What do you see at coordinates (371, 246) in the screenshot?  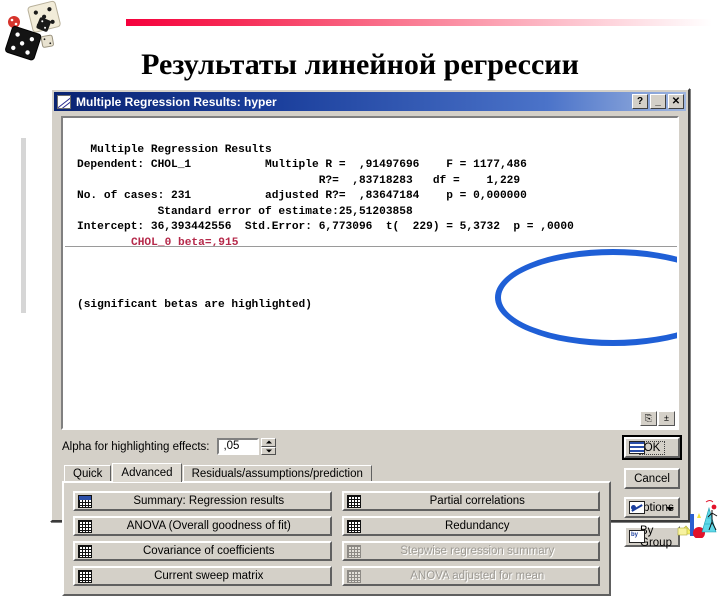 I see `panel-divider` at bounding box center [371, 246].